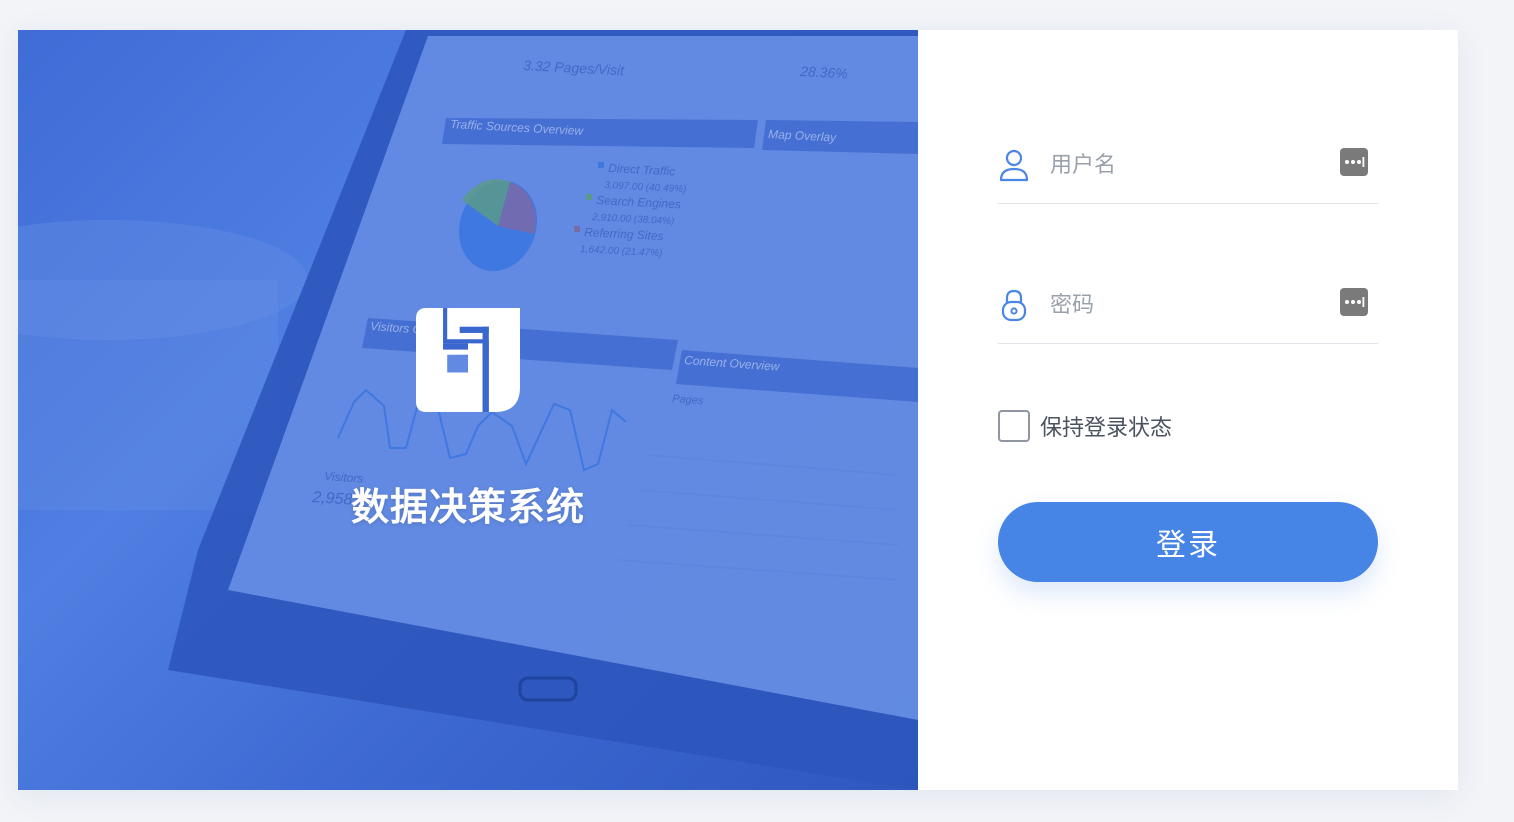  I want to click on password-input, so click(1185, 305).